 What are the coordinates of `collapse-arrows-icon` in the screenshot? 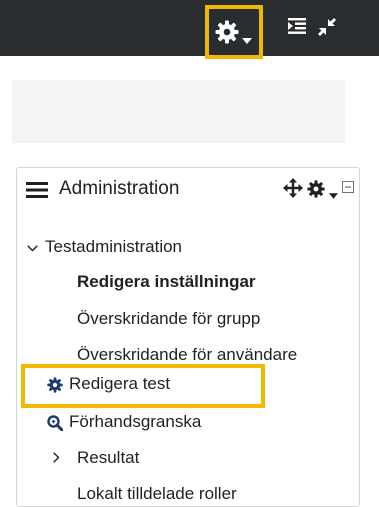 It's located at (327, 29).